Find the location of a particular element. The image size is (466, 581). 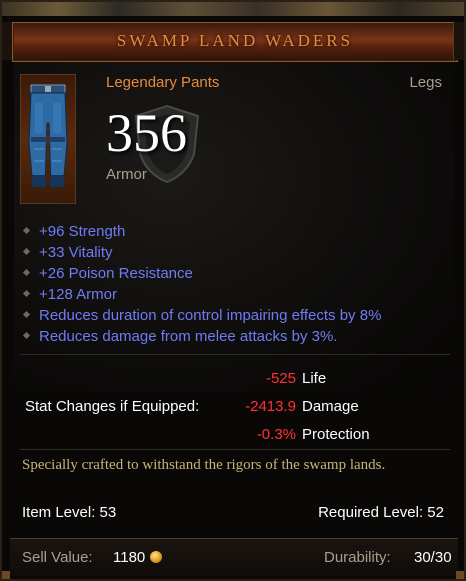

item-level: Item Level: 53 is located at coordinates (69, 512).